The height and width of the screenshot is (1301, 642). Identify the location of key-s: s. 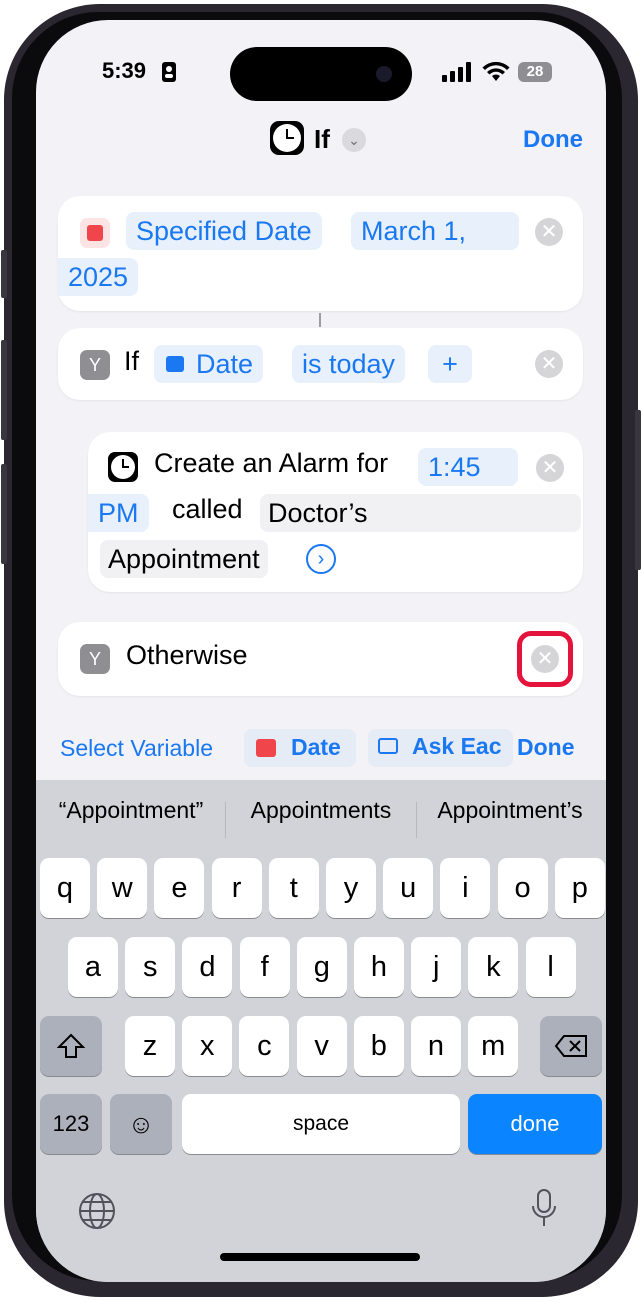
(150, 967).